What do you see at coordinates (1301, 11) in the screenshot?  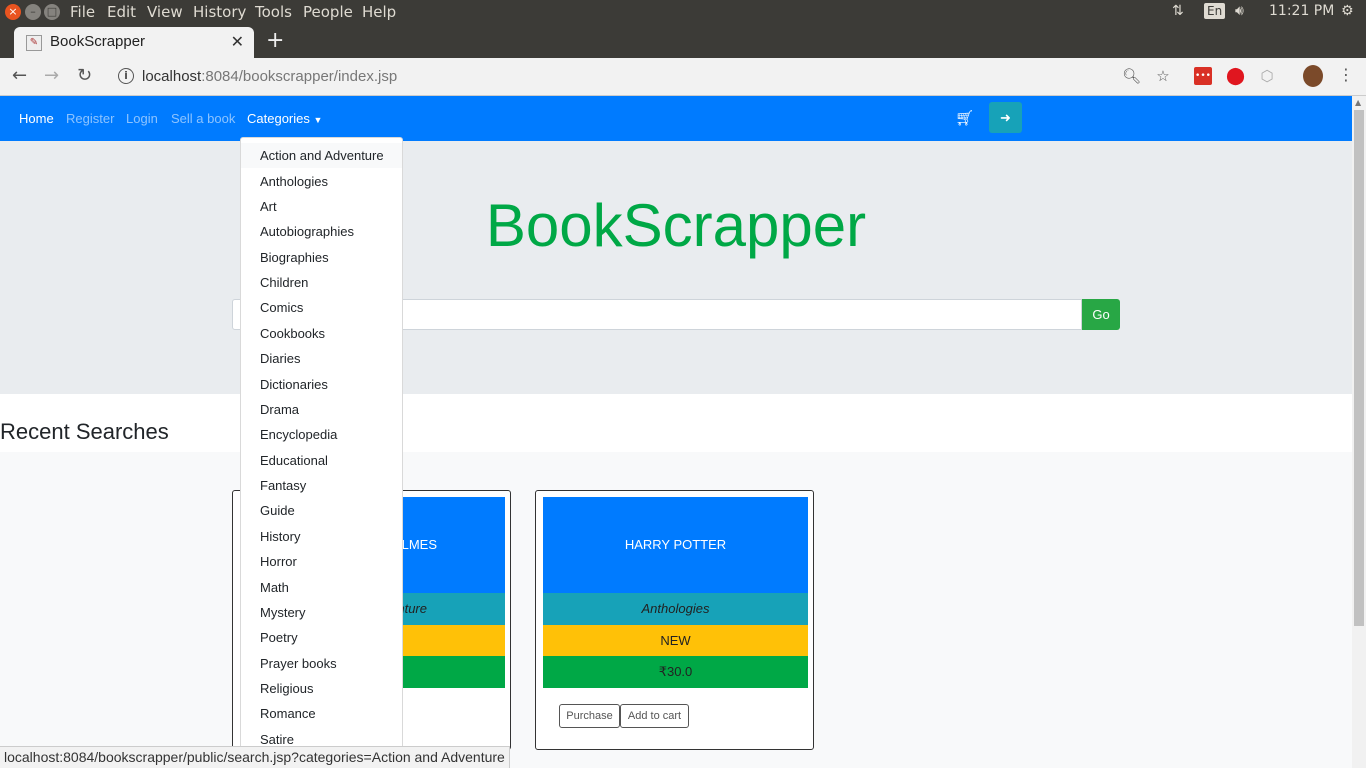 I see `clock: 11:21 PM` at bounding box center [1301, 11].